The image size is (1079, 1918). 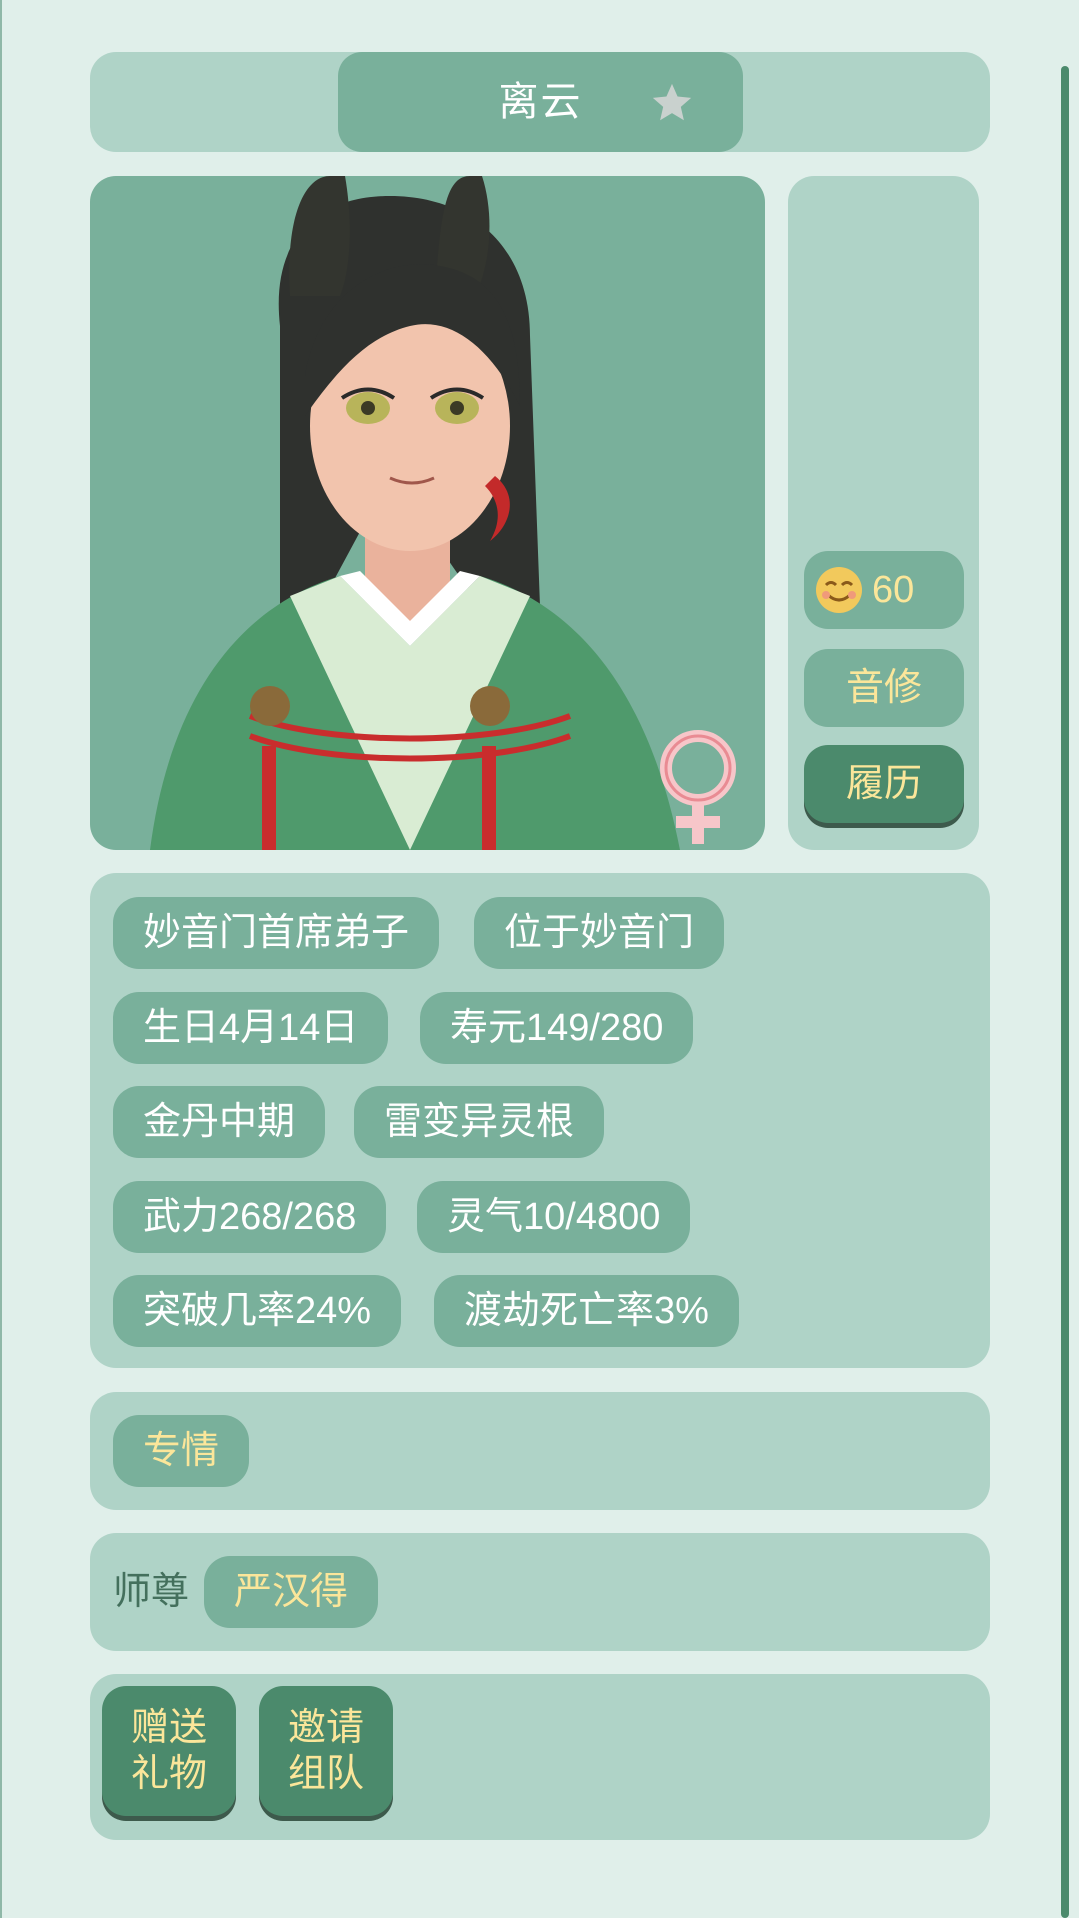 I want to click on tag-qi: 灵气10/4800, so click(x=554, y=1217).